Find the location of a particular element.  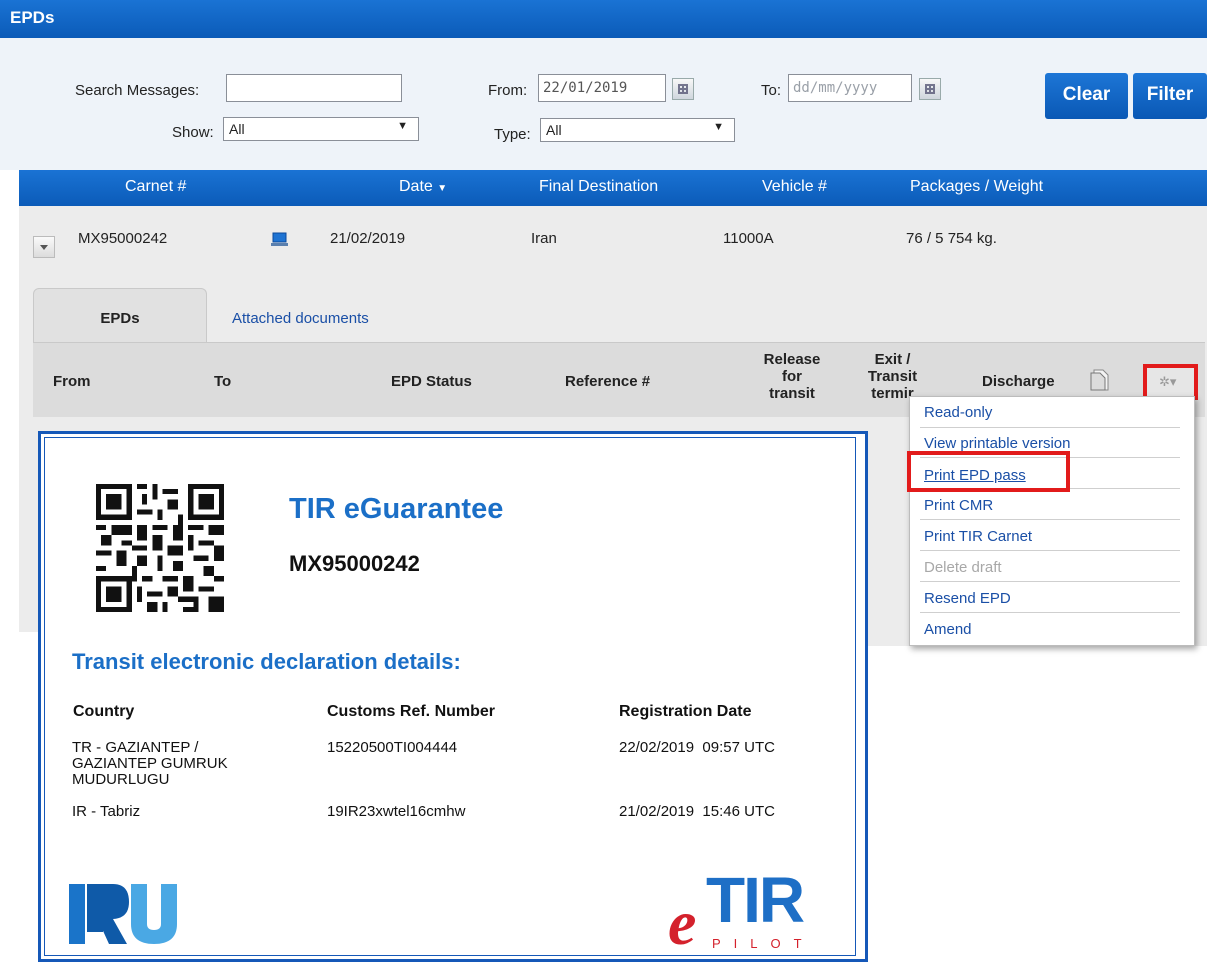

search-input is located at coordinates (314, 88).